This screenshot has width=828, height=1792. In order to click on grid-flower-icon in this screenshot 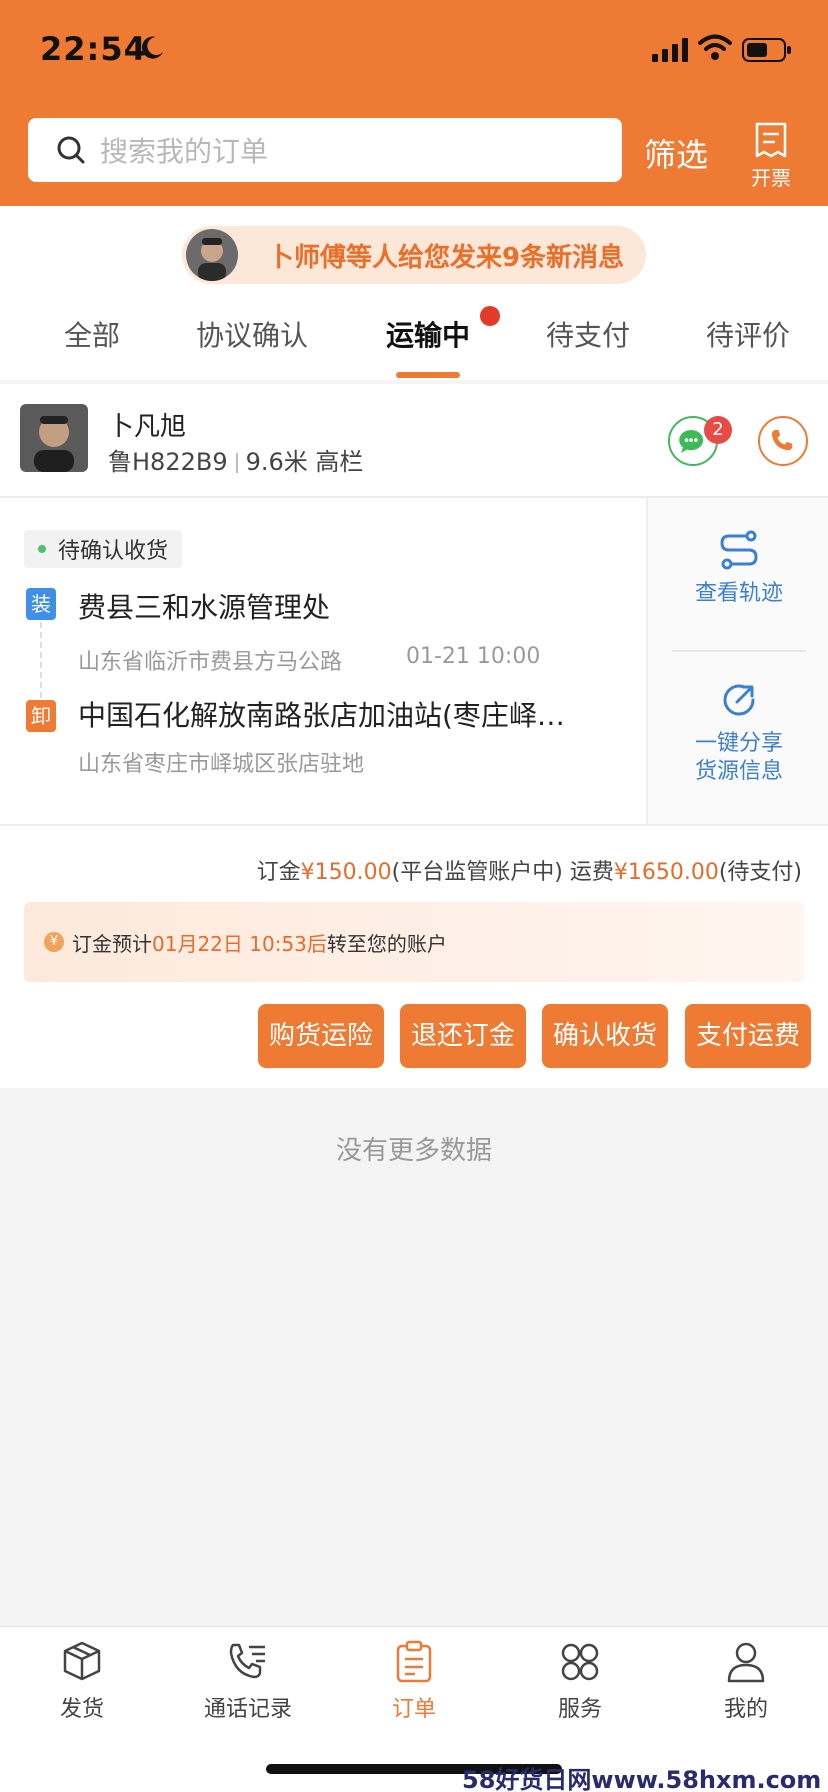, I will do `click(580, 1662)`.